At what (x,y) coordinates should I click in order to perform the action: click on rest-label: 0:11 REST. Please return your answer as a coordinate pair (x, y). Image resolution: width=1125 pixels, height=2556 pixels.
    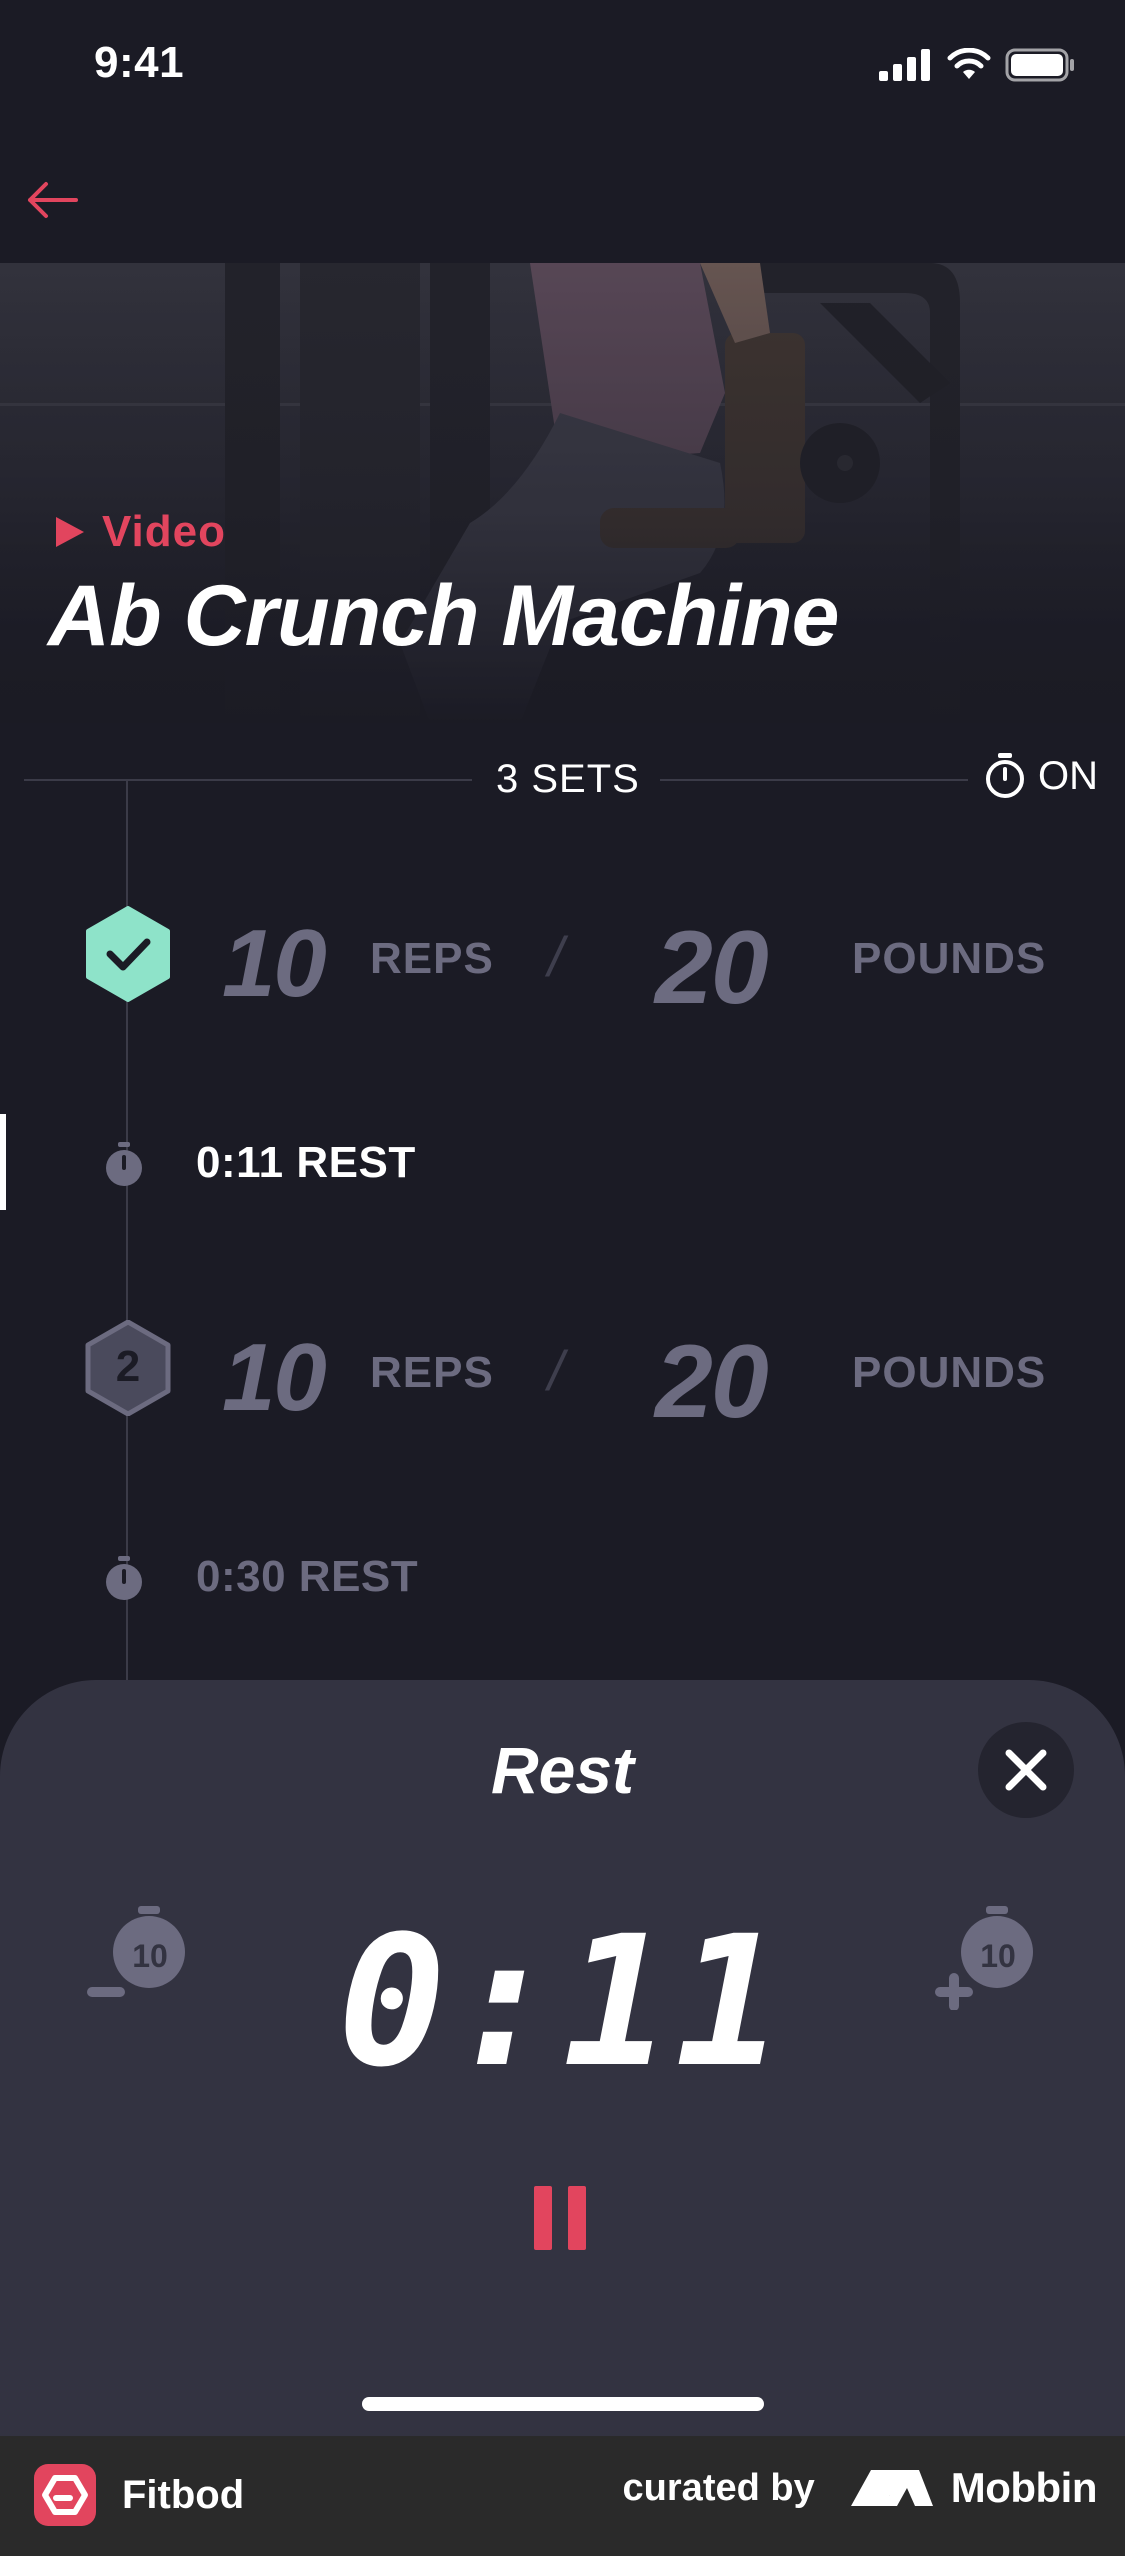
    Looking at the image, I should click on (306, 1162).